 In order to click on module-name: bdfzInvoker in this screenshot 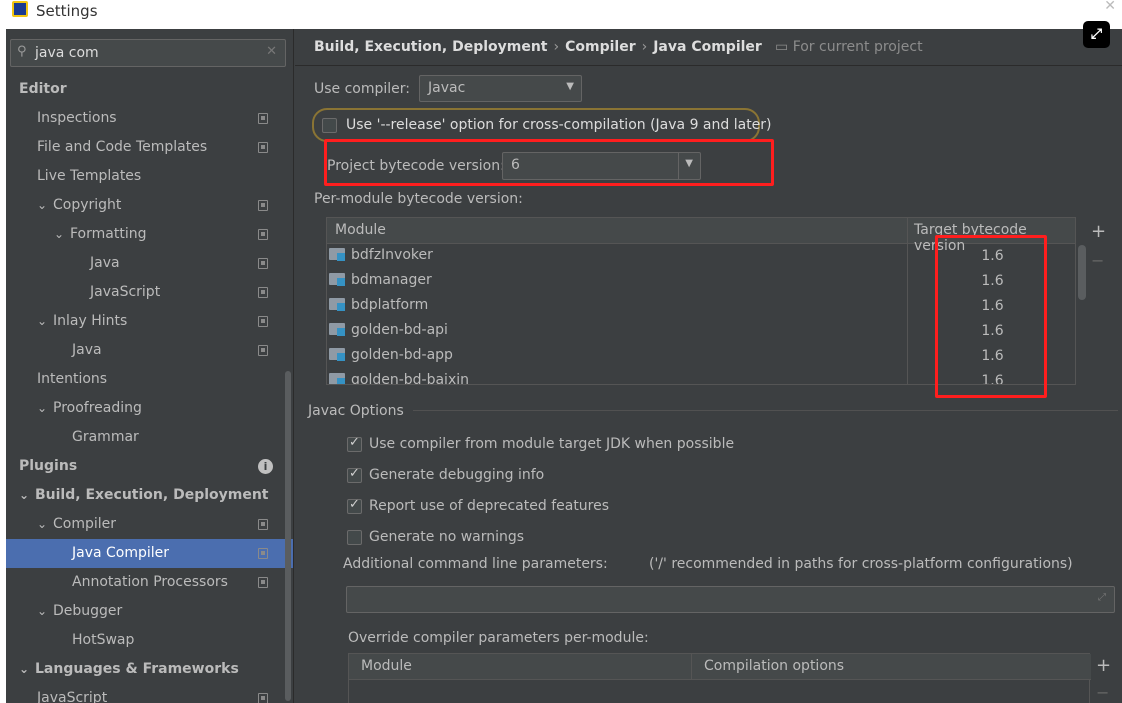, I will do `click(392, 255)`.